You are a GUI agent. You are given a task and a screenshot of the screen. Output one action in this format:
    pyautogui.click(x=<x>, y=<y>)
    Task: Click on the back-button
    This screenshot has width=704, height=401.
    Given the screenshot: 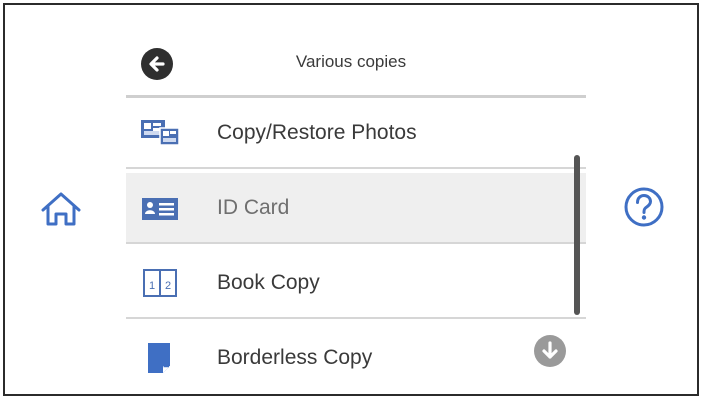 What is the action you would take?
    pyautogui.click(x=157, y=64)
    